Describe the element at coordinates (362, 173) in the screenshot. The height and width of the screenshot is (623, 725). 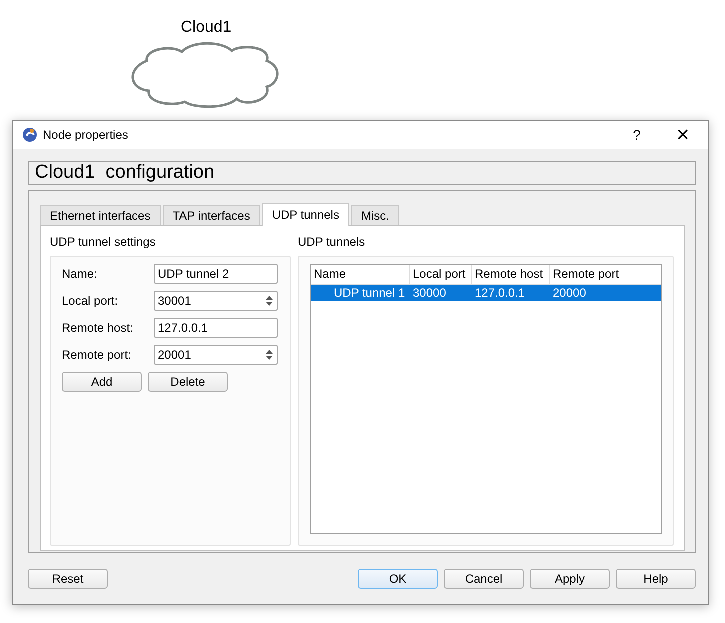
I see `configuration-header: Cloud1 configuration` at that location.